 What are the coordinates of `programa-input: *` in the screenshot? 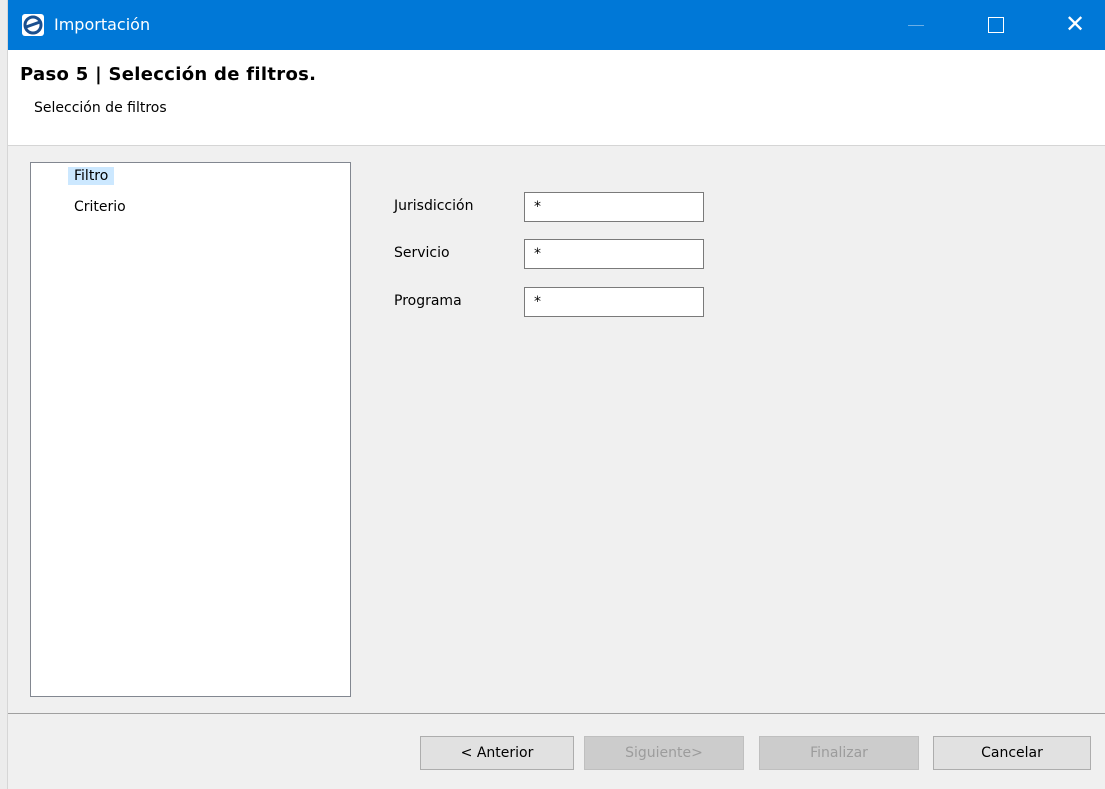 It's located at (614, 302).